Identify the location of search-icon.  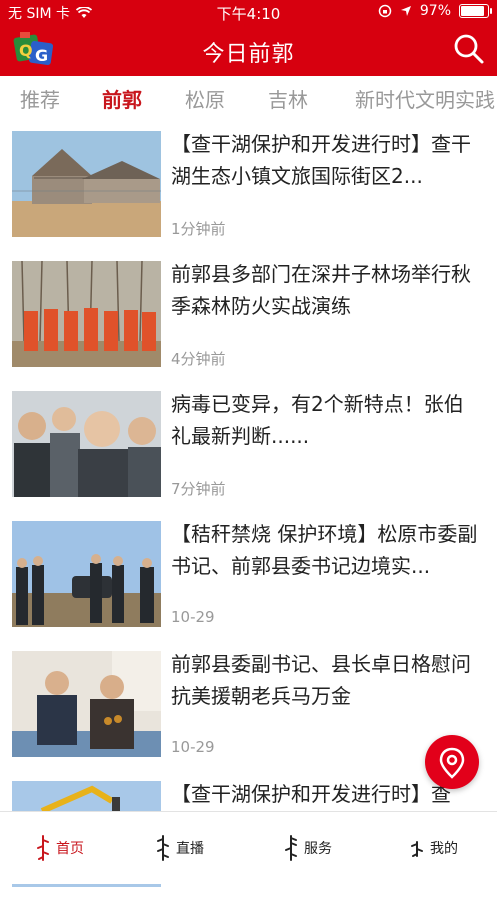
(469, 49).